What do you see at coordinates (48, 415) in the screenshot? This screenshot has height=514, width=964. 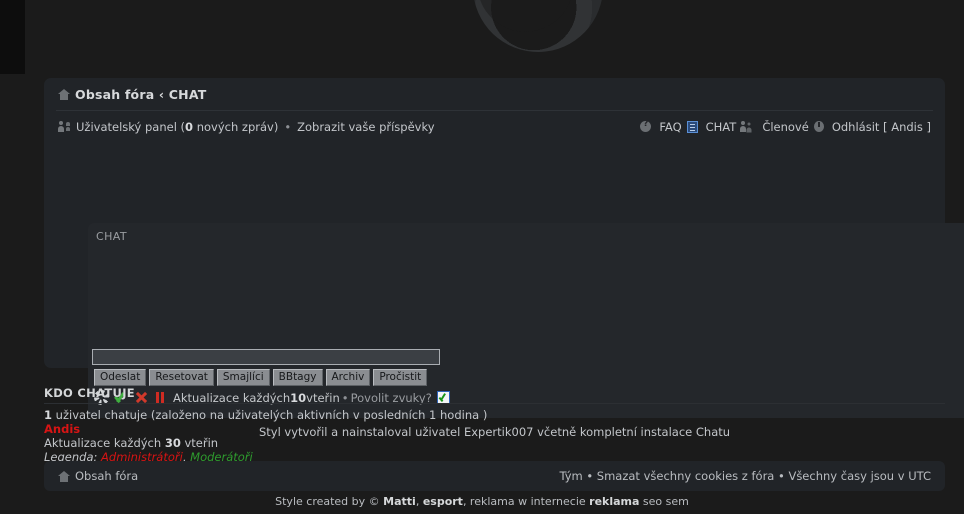 I see `who-chatting-count: 1` at bounding box center [48, 415].